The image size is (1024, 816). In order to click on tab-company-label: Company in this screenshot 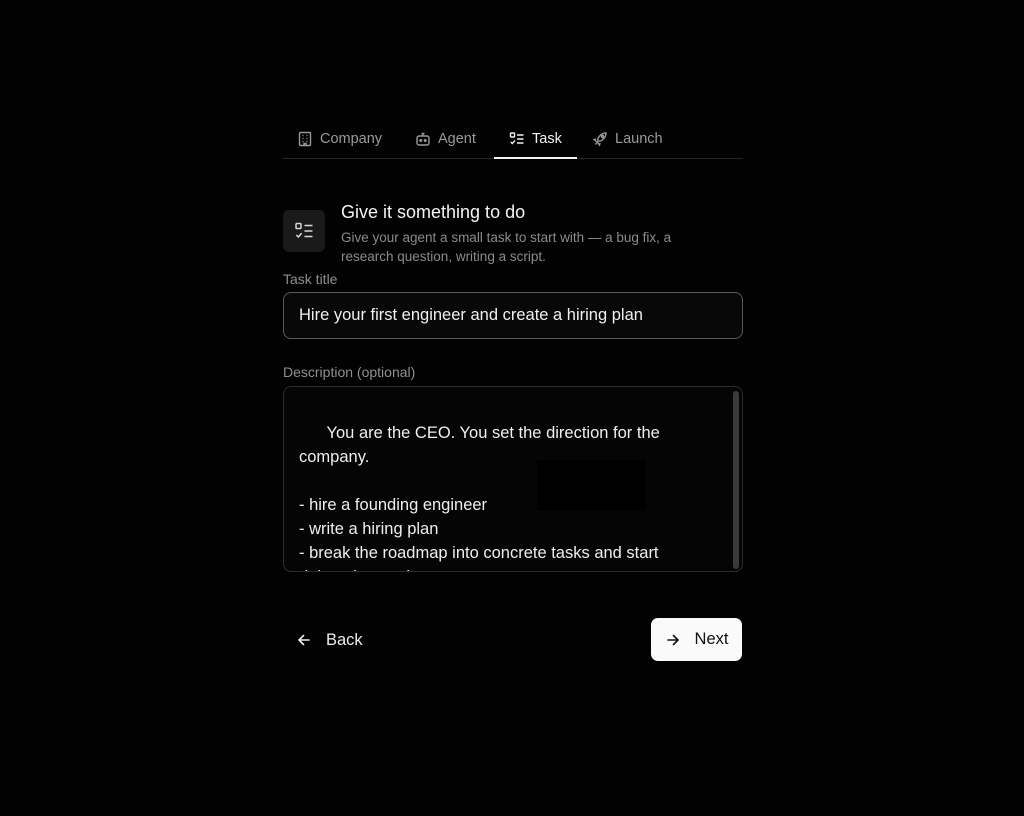, I will do `click(351, 139)`.